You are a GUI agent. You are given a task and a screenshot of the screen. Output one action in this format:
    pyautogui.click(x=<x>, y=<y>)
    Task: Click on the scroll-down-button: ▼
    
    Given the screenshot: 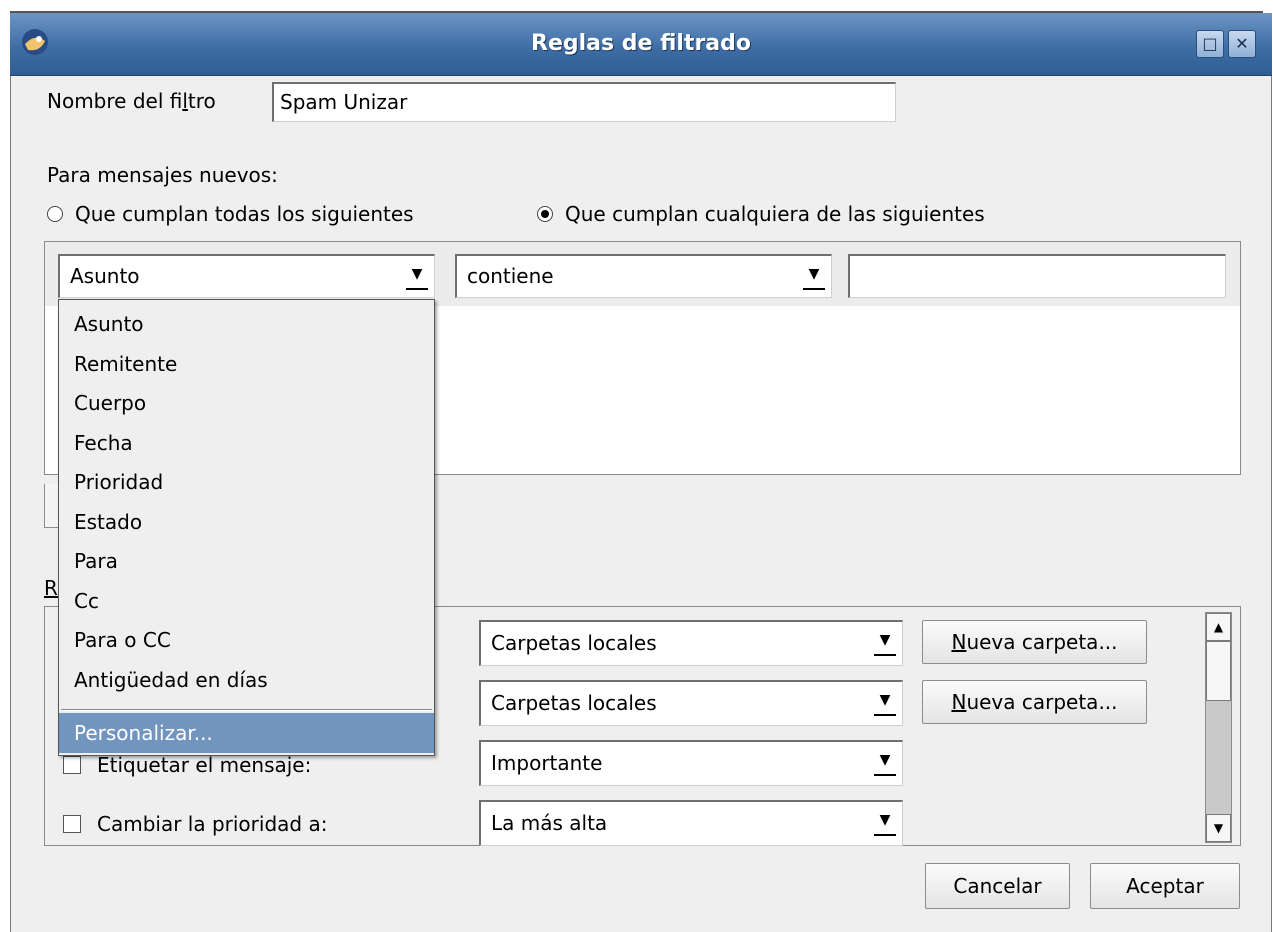 What is the action you would take?
    pyautogui.click(x=1218, y=828)
    